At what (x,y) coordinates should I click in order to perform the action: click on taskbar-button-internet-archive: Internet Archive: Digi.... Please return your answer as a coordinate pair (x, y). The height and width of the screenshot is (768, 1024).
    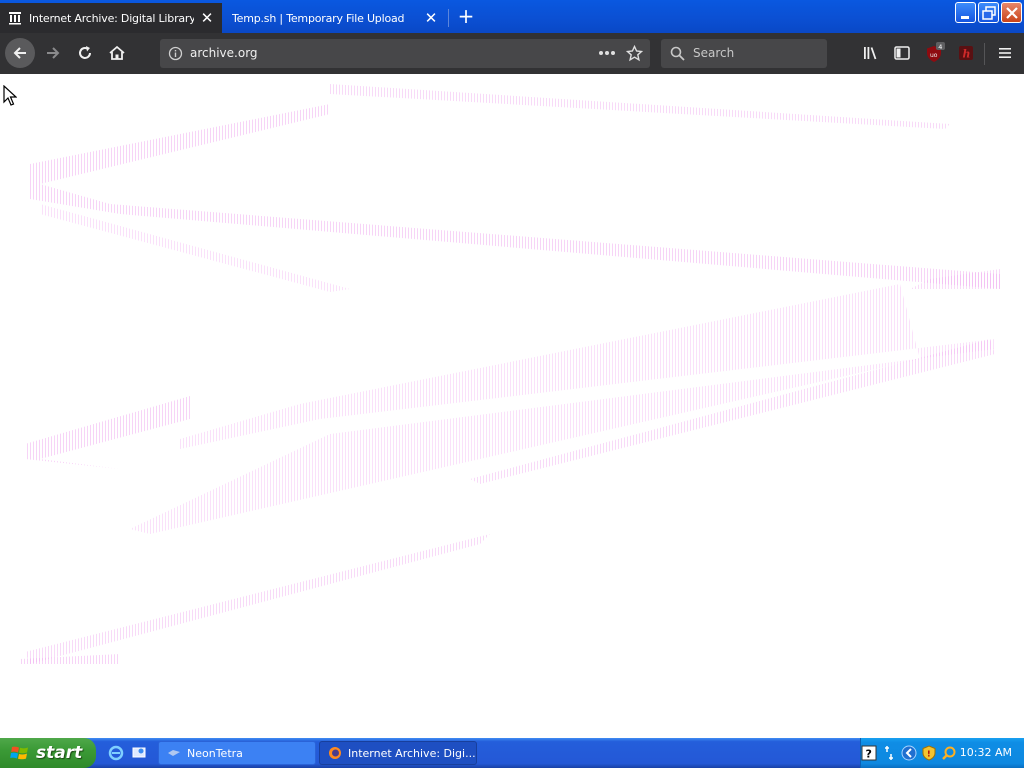
    Looking at the image, I should click on (398, 753).